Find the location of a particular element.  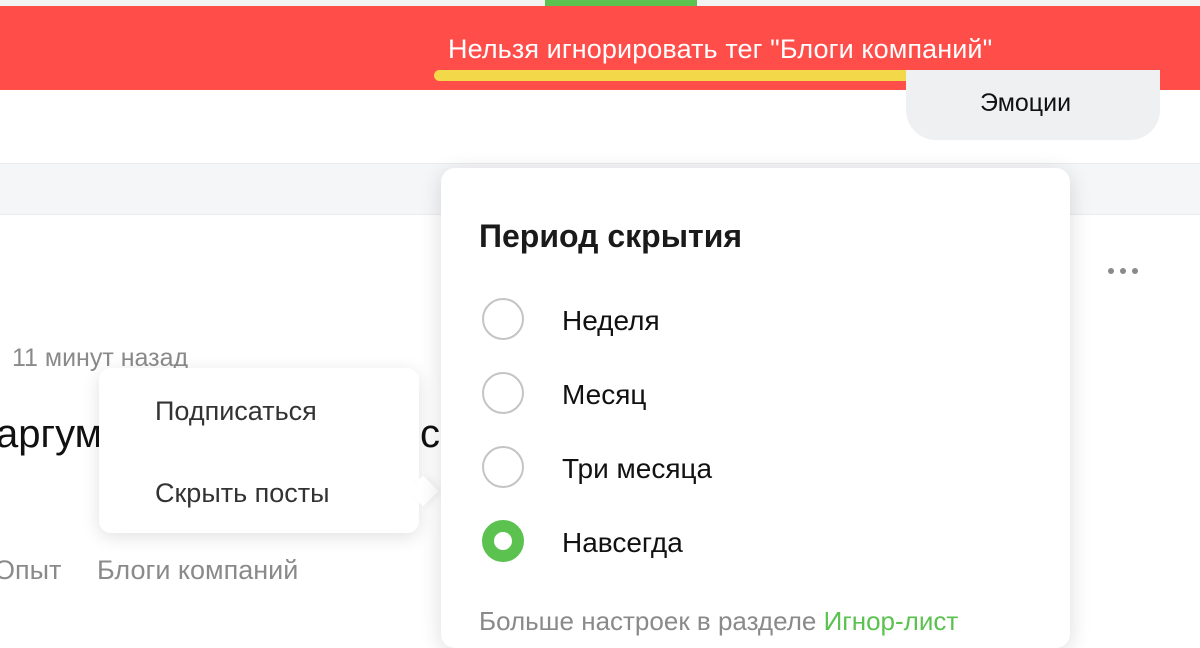

popup-footer: Больше настроек в разделе Игнор-лист is located at coordinates (718, 621).